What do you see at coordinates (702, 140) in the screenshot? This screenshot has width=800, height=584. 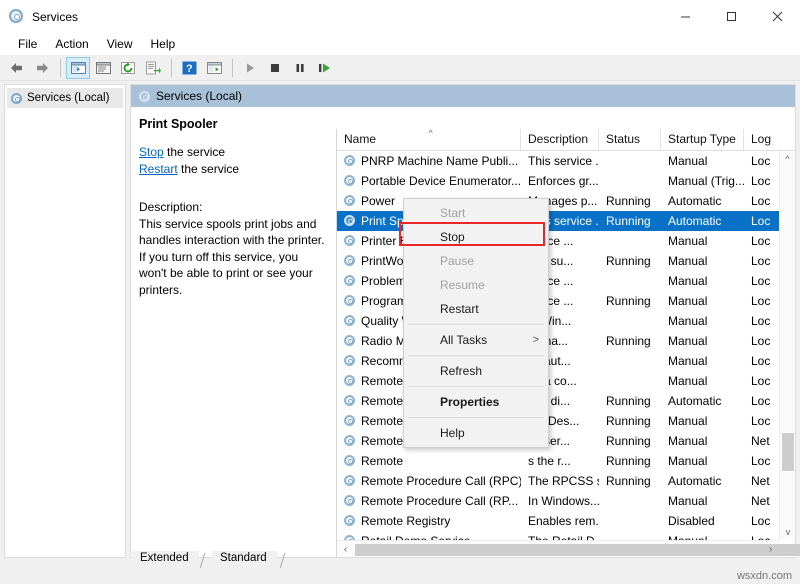 I see `column-header-startup-type: Startup Type` at bounding box center [702, 140].